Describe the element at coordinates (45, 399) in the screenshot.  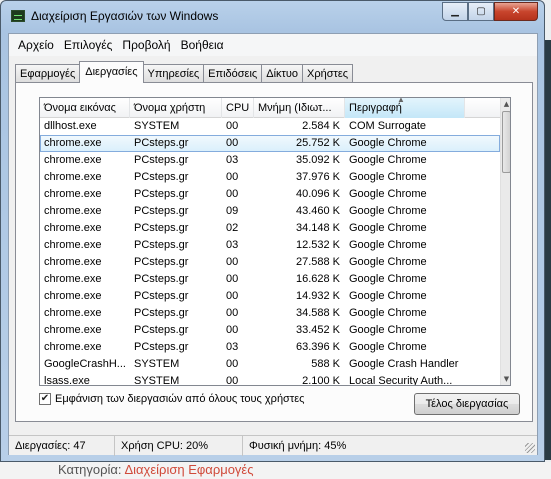
I see `show-all-users-checkbox: ✔` at that location.